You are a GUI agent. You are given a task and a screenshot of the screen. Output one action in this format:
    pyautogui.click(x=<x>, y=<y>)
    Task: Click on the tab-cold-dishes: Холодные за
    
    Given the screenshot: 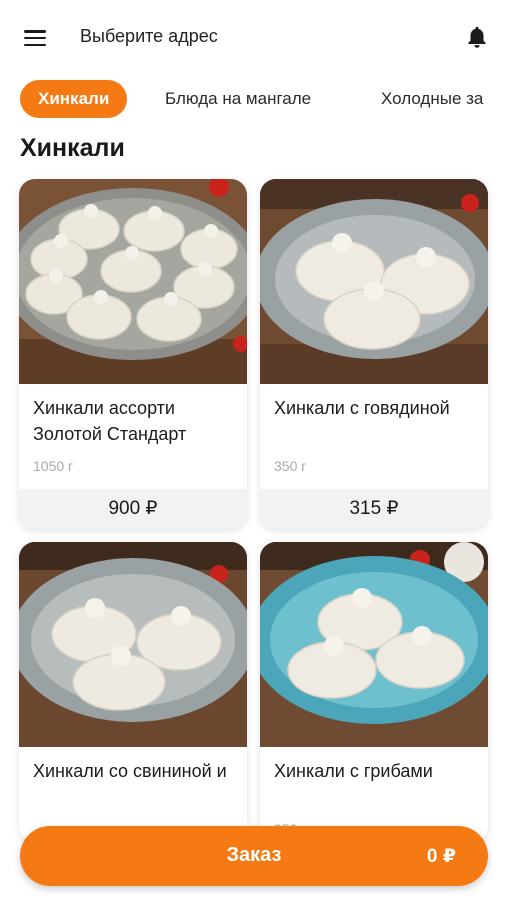 What is the action you would take?
    pyautogui.click(x=432, y=99)
    